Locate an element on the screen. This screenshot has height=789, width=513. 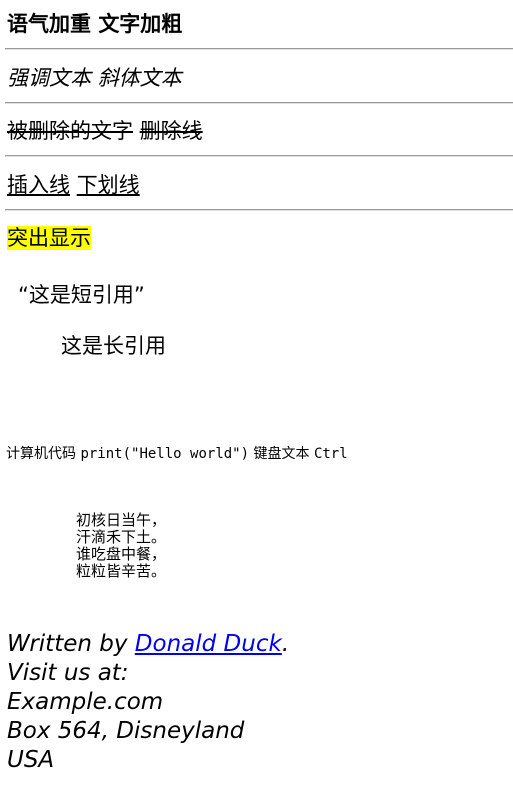
strong-line: 语气加重 文字加粗 is located at coordinates (94, 24).